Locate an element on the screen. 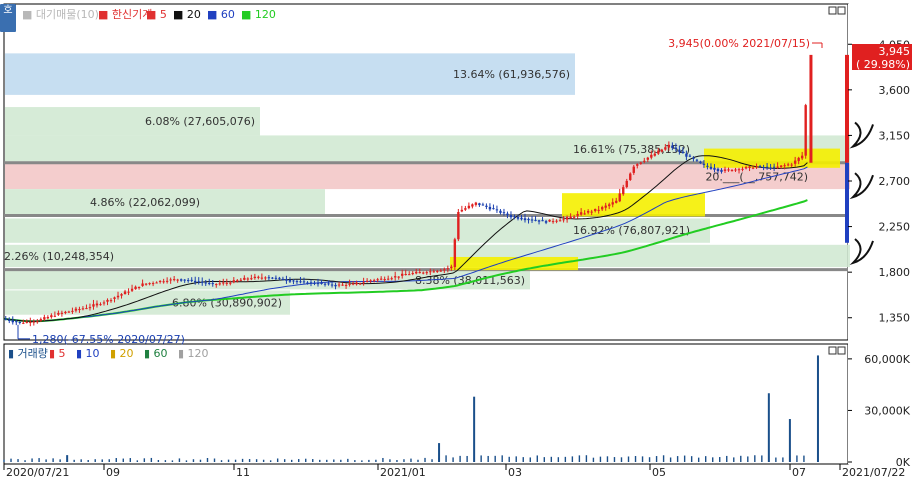 This screenshot has height=485, width=914. volume-profile-label: 13.64% (61,936,576) is located at coordinates (511, 74).